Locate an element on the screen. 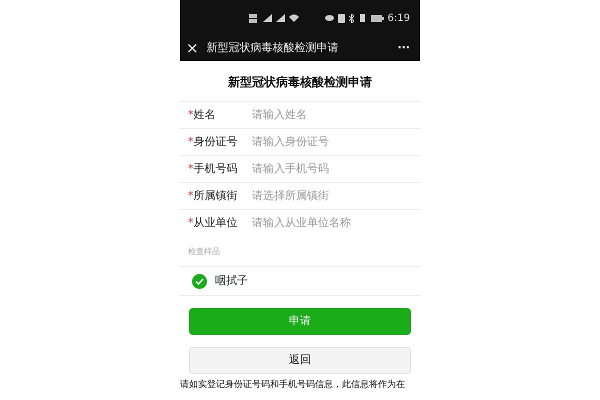 The width and height of the screenshot is (600, 400). more-button: ··· is located at coordinates (403, 48).